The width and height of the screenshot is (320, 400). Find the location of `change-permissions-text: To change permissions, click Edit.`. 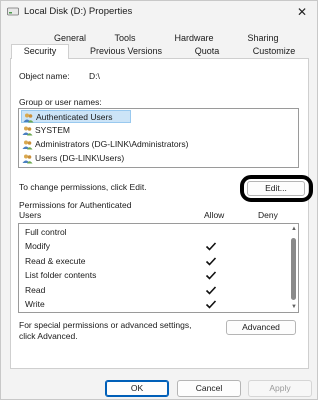

change-permissions-text: To change permissions, click Edit. is located at coordinates (83, 187).